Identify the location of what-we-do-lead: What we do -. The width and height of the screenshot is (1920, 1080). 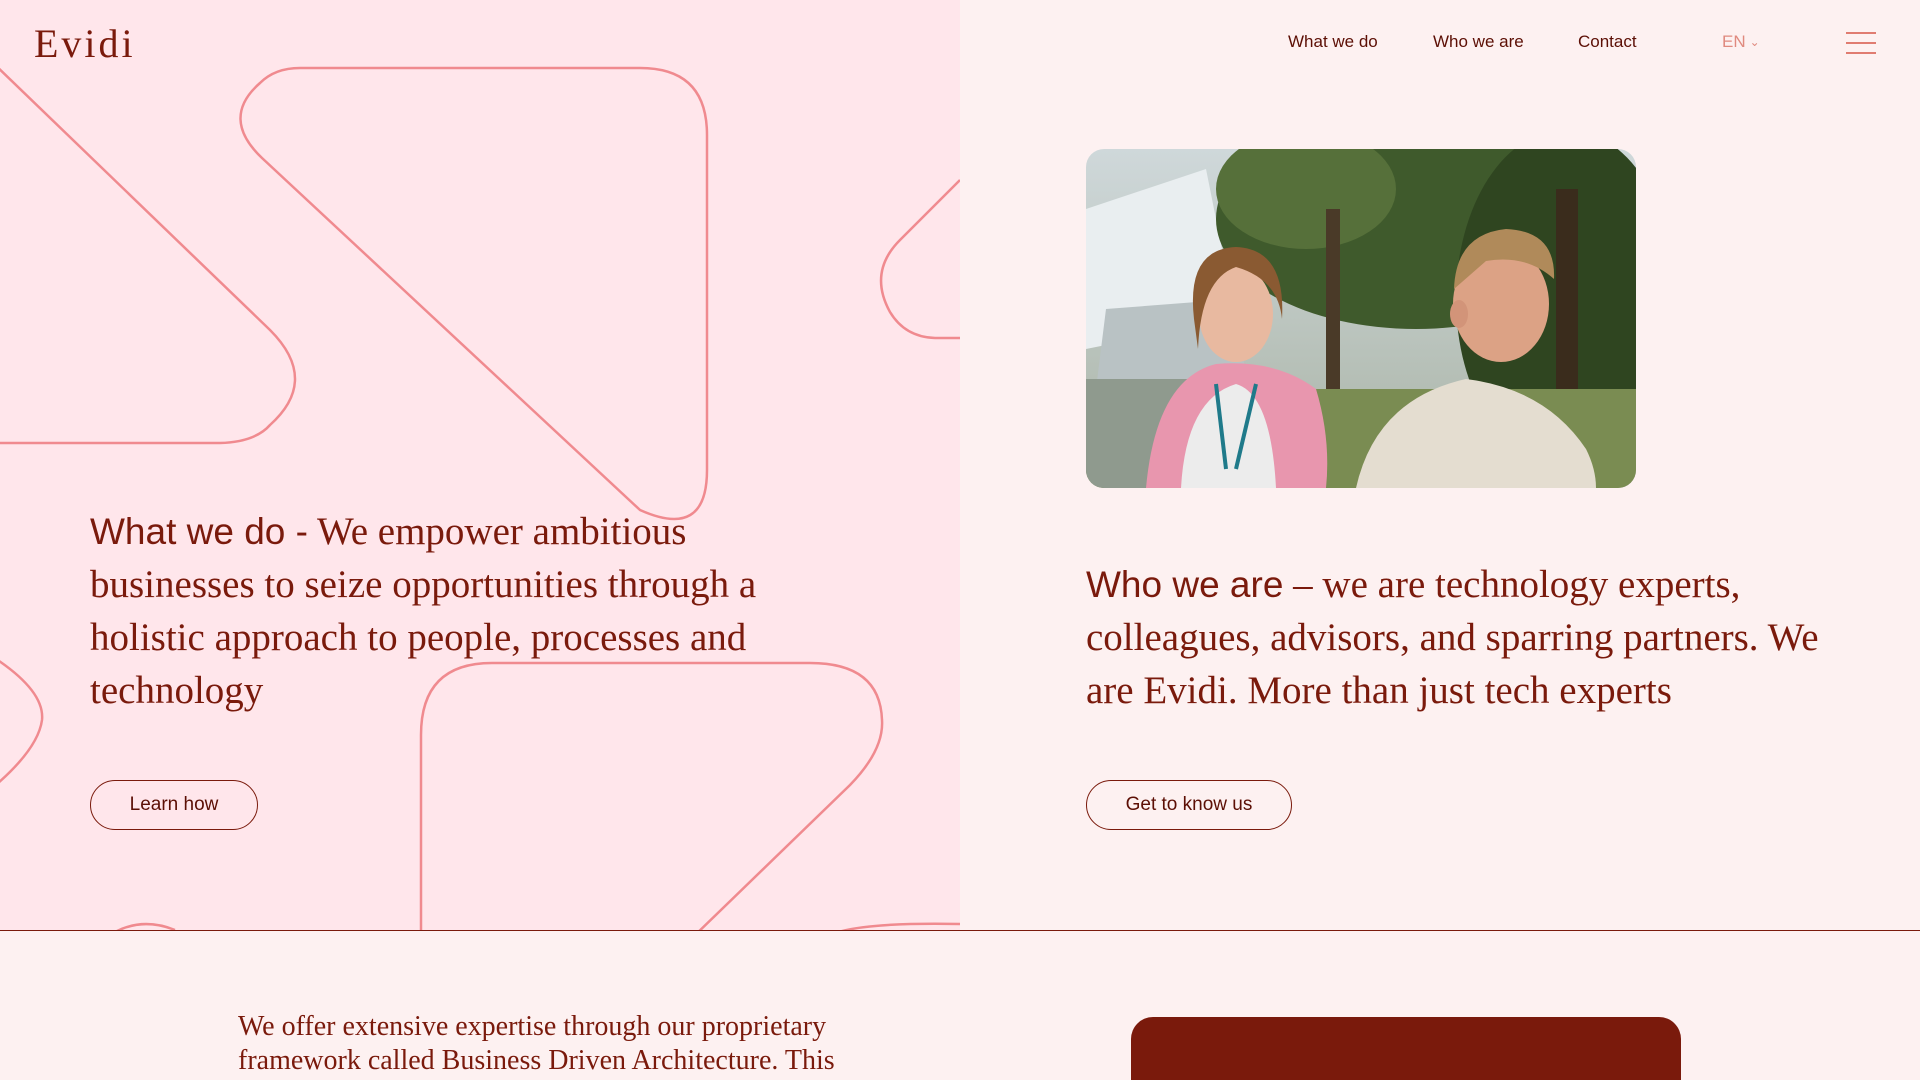
(199, 531).